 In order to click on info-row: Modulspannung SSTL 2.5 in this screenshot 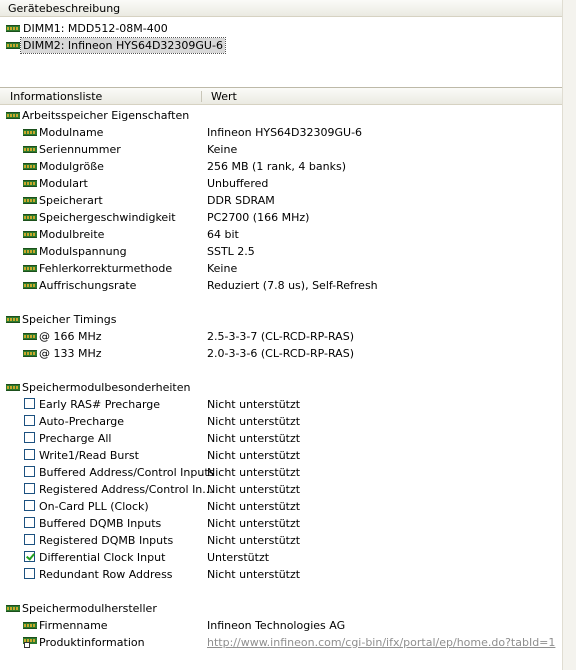, I will do `click(281, 251)`.